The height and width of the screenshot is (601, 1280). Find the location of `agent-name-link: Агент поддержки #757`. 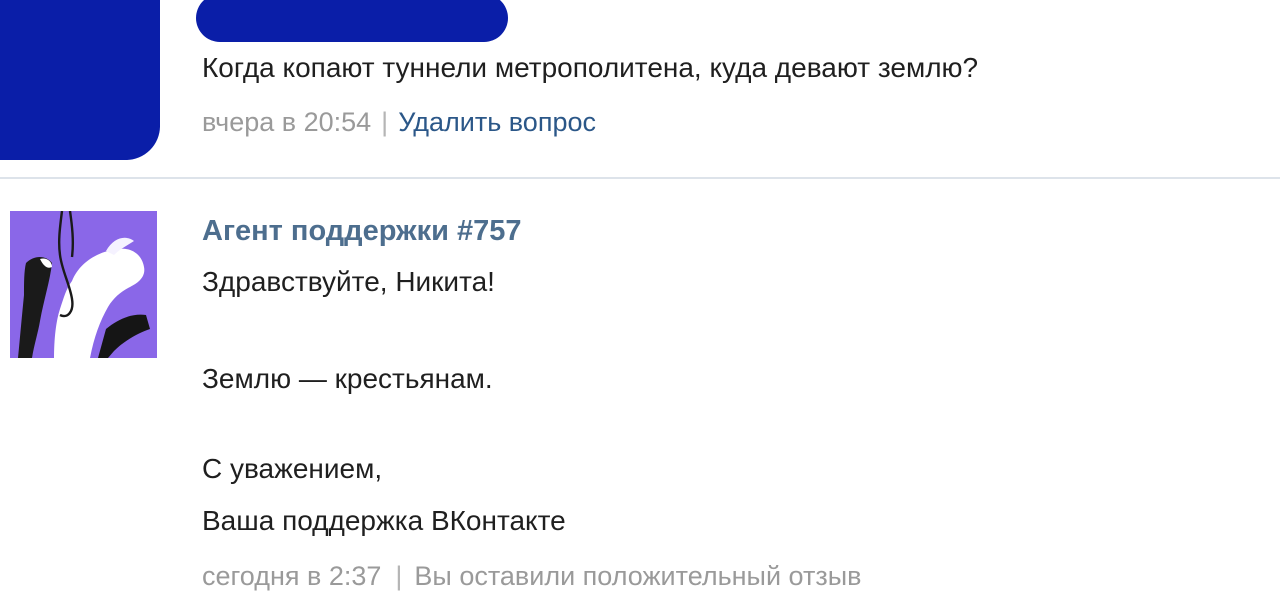

agent-name-link: Агент поддержки #757 is located at coordinates (362, 231).